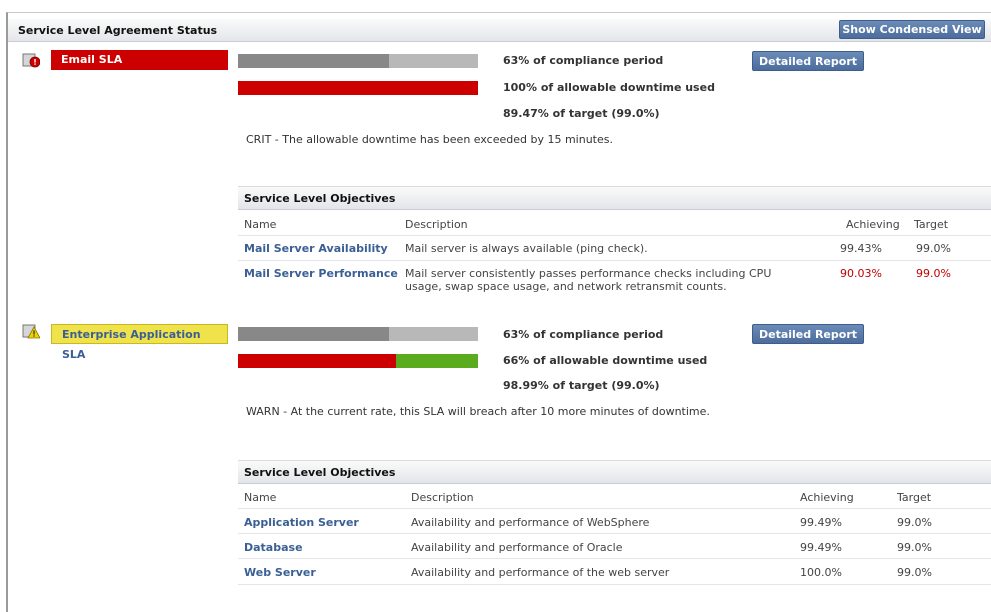  Describe the element at coordinates (581, 385) in the screenshot. I see `target-text: 98.99% of target (99.0%)` at that location.